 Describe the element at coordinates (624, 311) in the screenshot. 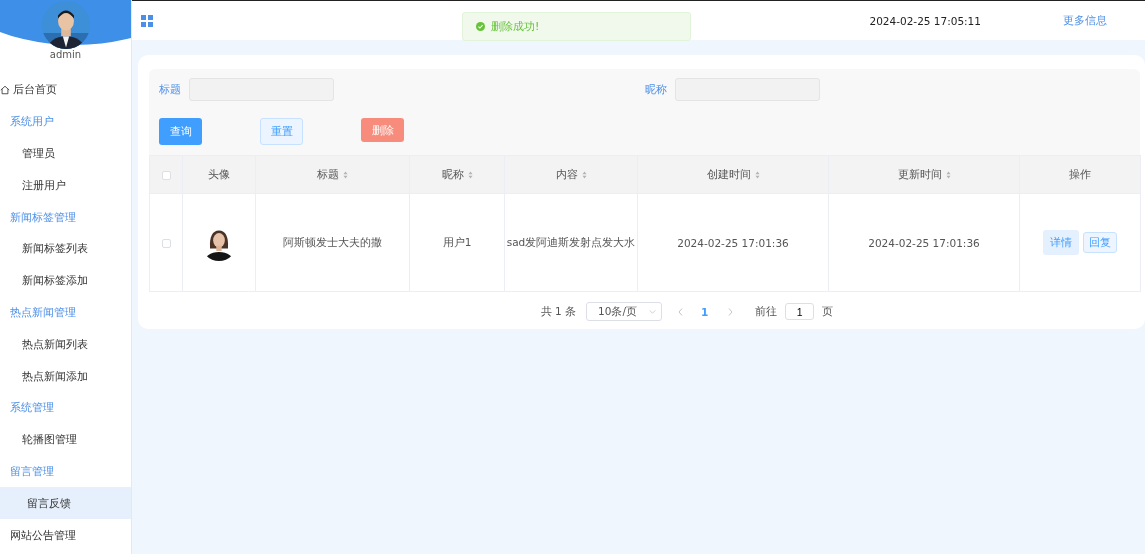

I see `page-size-select: 10条/页` at that location.